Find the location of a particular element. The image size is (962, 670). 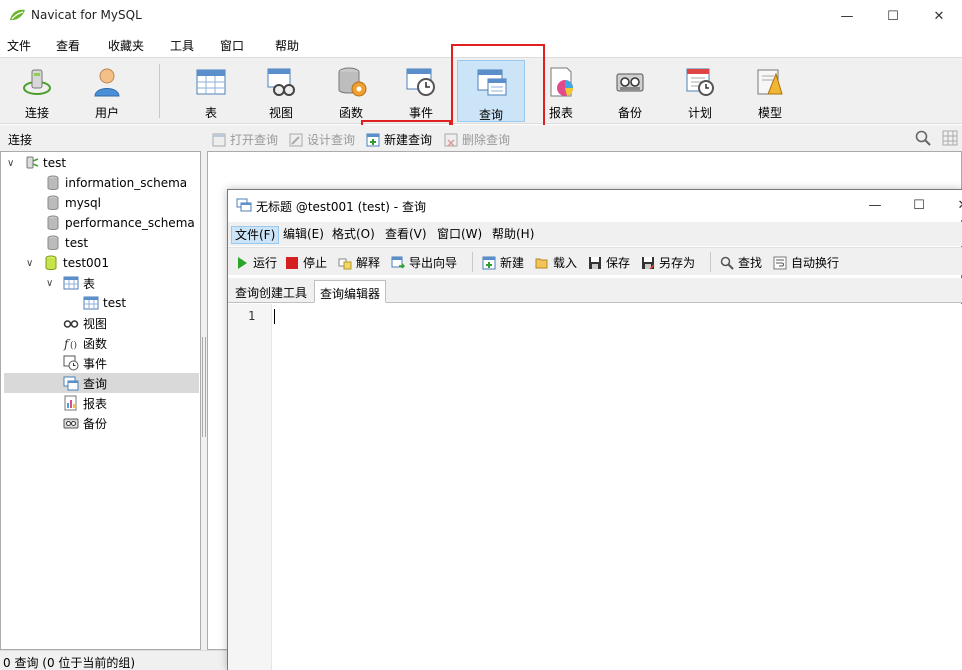

query-toolbar: 运行 停止 解释 导出向导 新建 载入 保存 另存为 查找 自动换行 is located at coordinates (595, 261).